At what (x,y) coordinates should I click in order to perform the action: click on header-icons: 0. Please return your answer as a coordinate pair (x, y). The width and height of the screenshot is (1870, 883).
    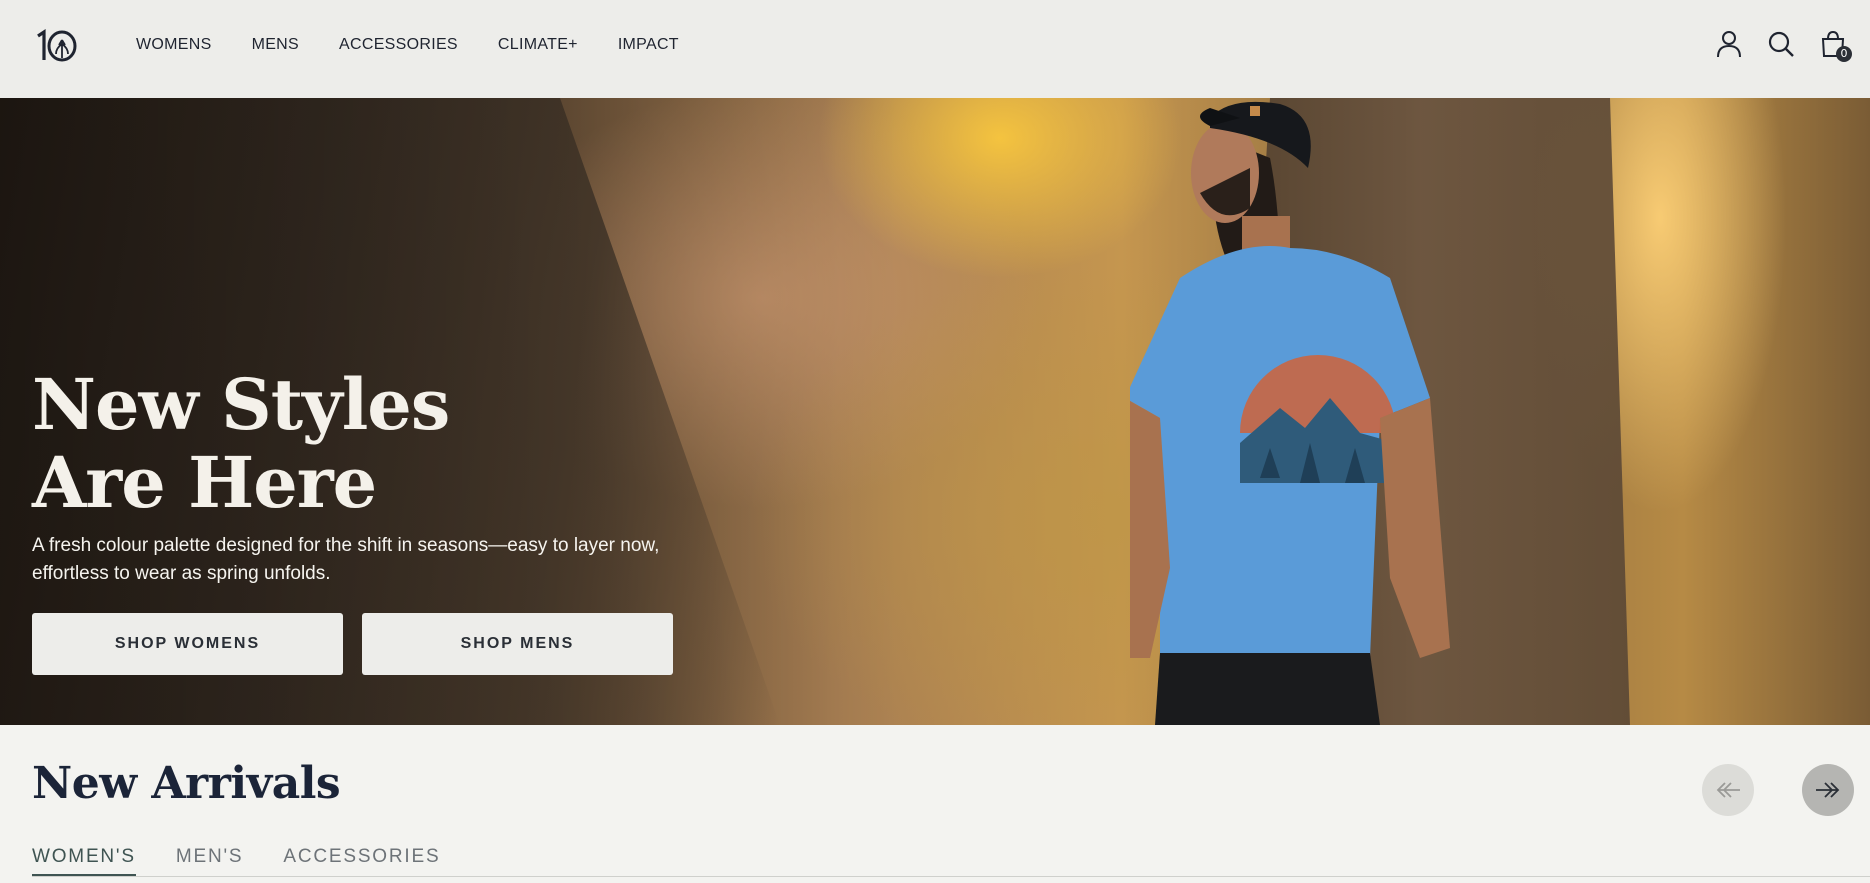
    Looking at the image, I should click on (1783, 45).